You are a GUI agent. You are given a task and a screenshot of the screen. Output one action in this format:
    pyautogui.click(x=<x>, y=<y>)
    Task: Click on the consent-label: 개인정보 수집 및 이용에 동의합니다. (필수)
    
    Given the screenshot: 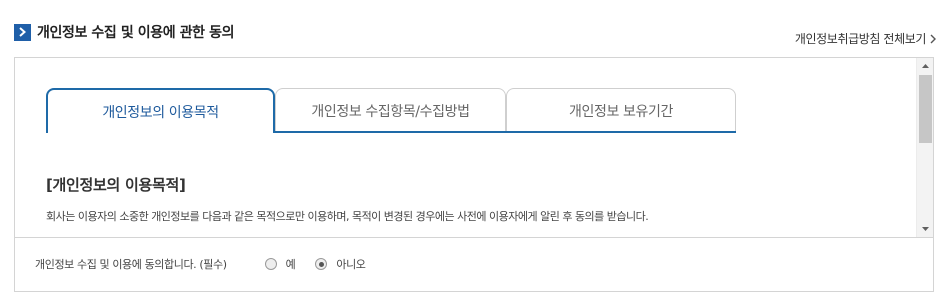 What is the action you would take?
    pyautogui.click(x=131, y=264)
    